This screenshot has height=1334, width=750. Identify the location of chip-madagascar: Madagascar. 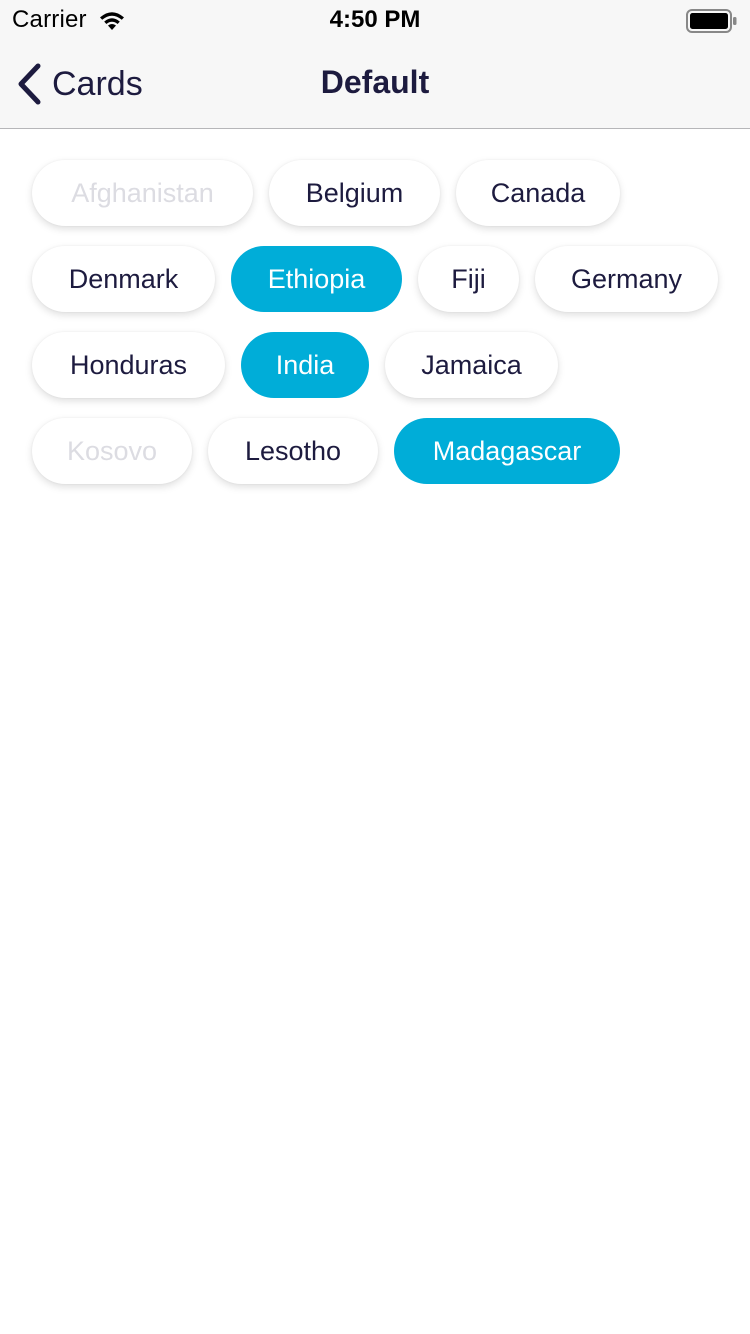
(507, 451).